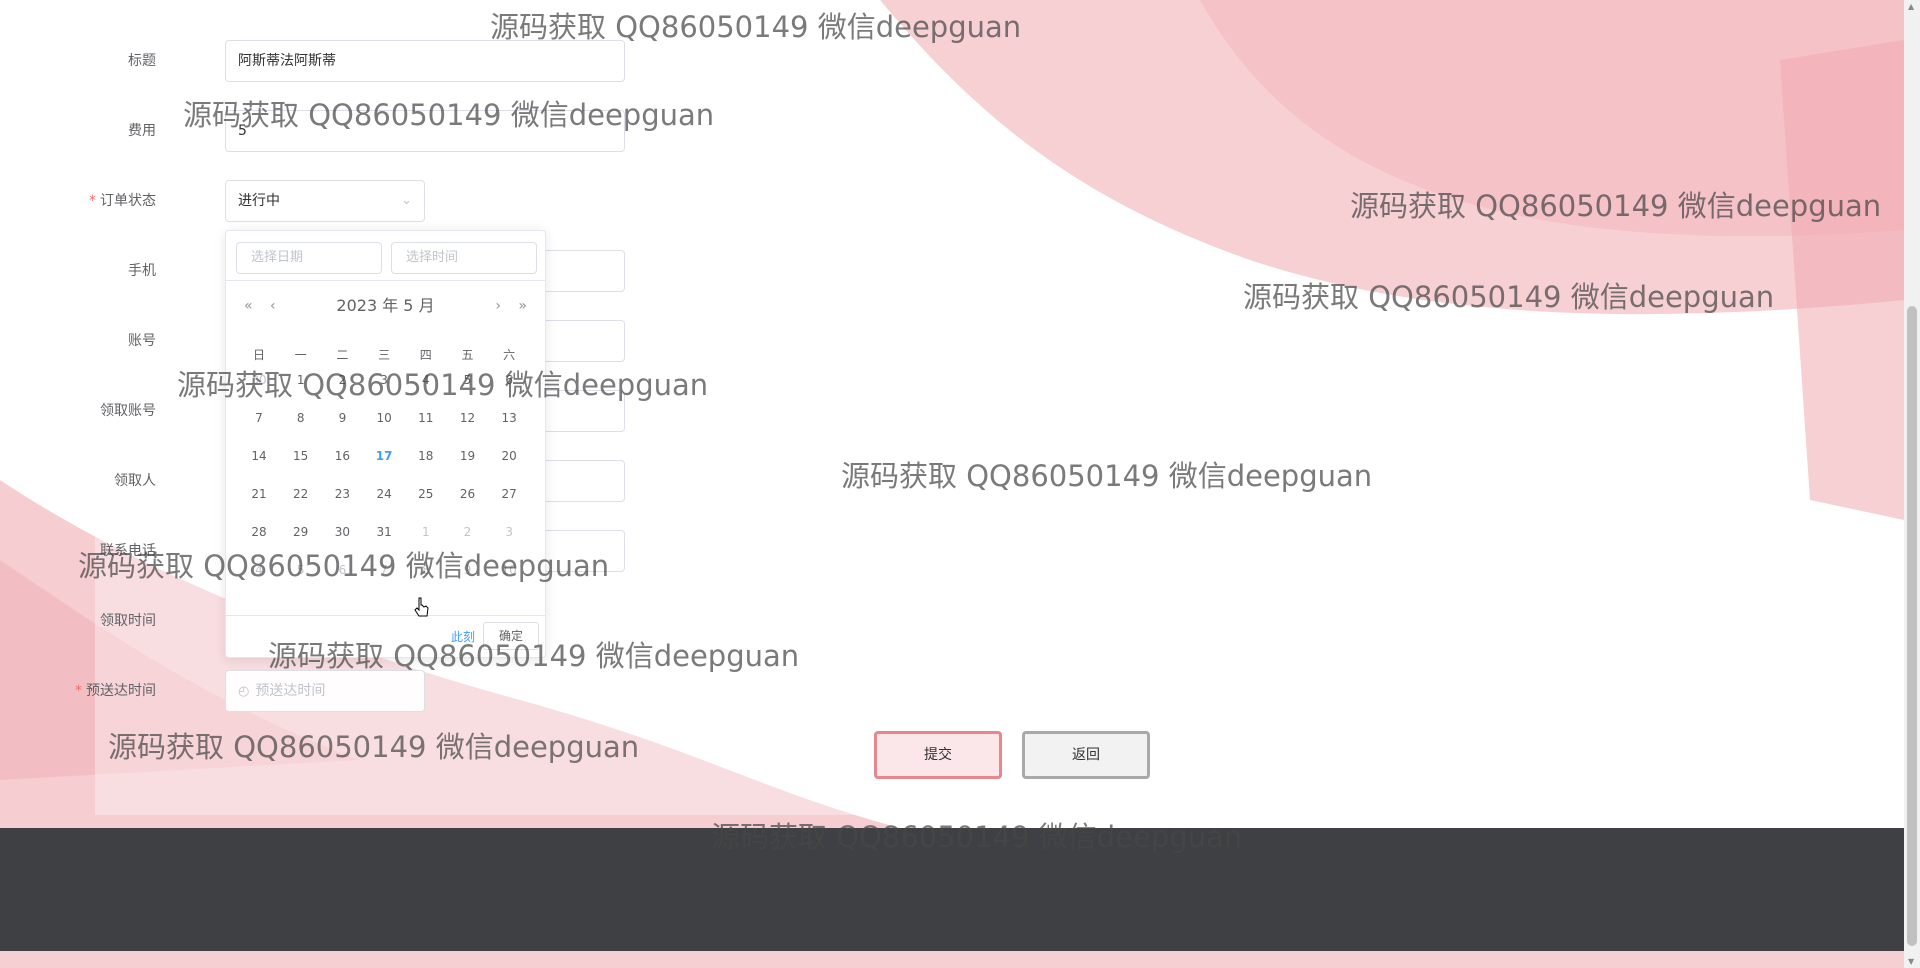 This screenshot has height=968, width=1920. What do you see at coordinates (426, 456) in the screenshot?
I see `calendar-day: 18` at bounding box center [426, 456].